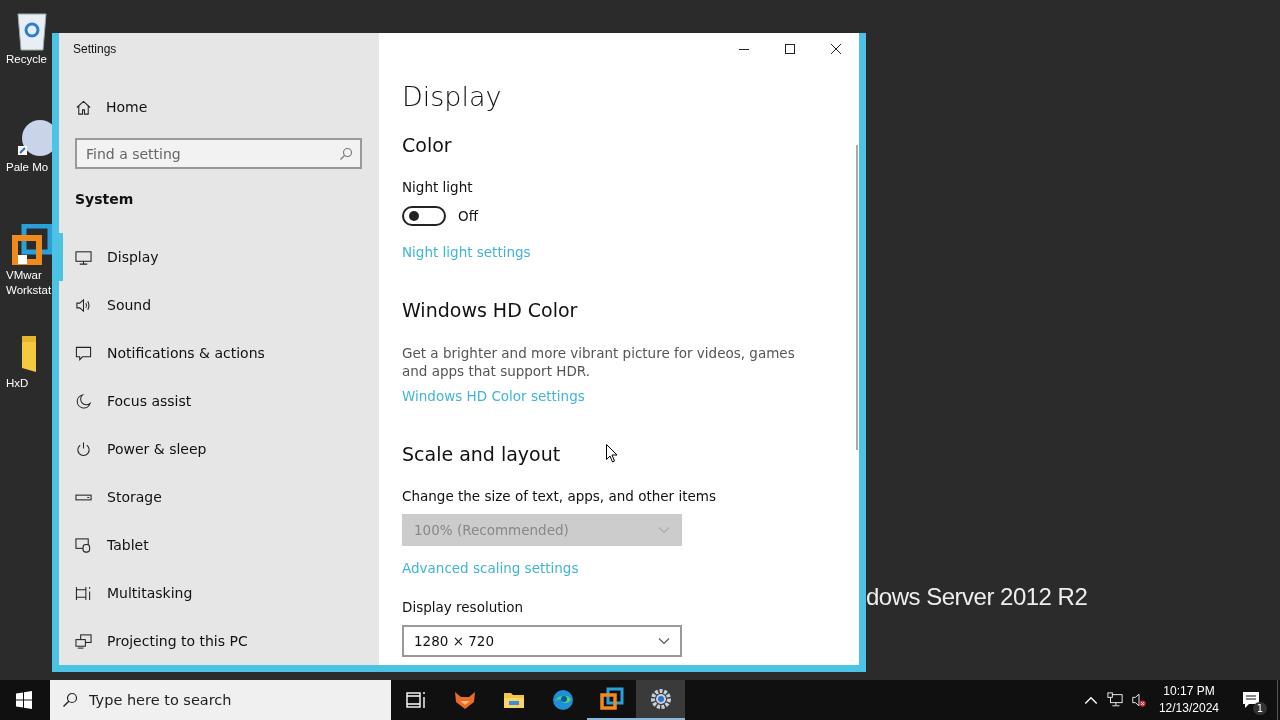 Image resolution: width=1280 pixels, height=720 pixels. I want to click on nav-item: Sound, so click(219, 305).